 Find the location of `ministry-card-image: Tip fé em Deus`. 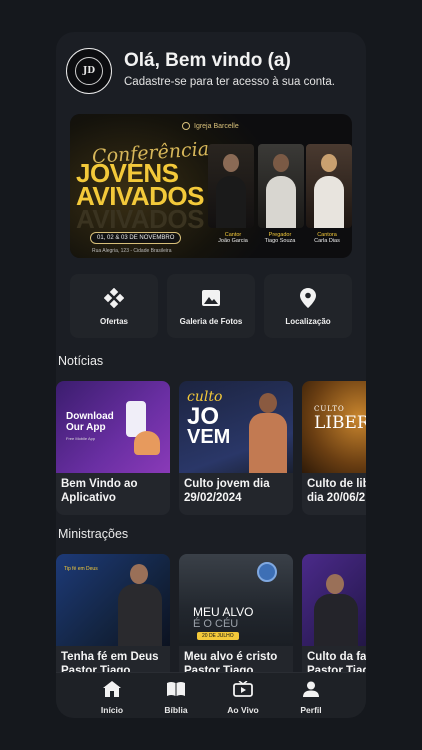

ministry-card-image: Tip fé em Deus is located at coordinates (113, 600).